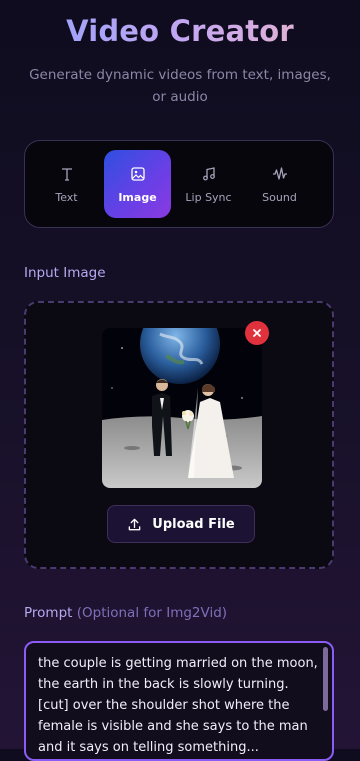 The width and height of the screenshot is (360, 761). I want to click on upload-file-button: Upload File, so click(181, 524).